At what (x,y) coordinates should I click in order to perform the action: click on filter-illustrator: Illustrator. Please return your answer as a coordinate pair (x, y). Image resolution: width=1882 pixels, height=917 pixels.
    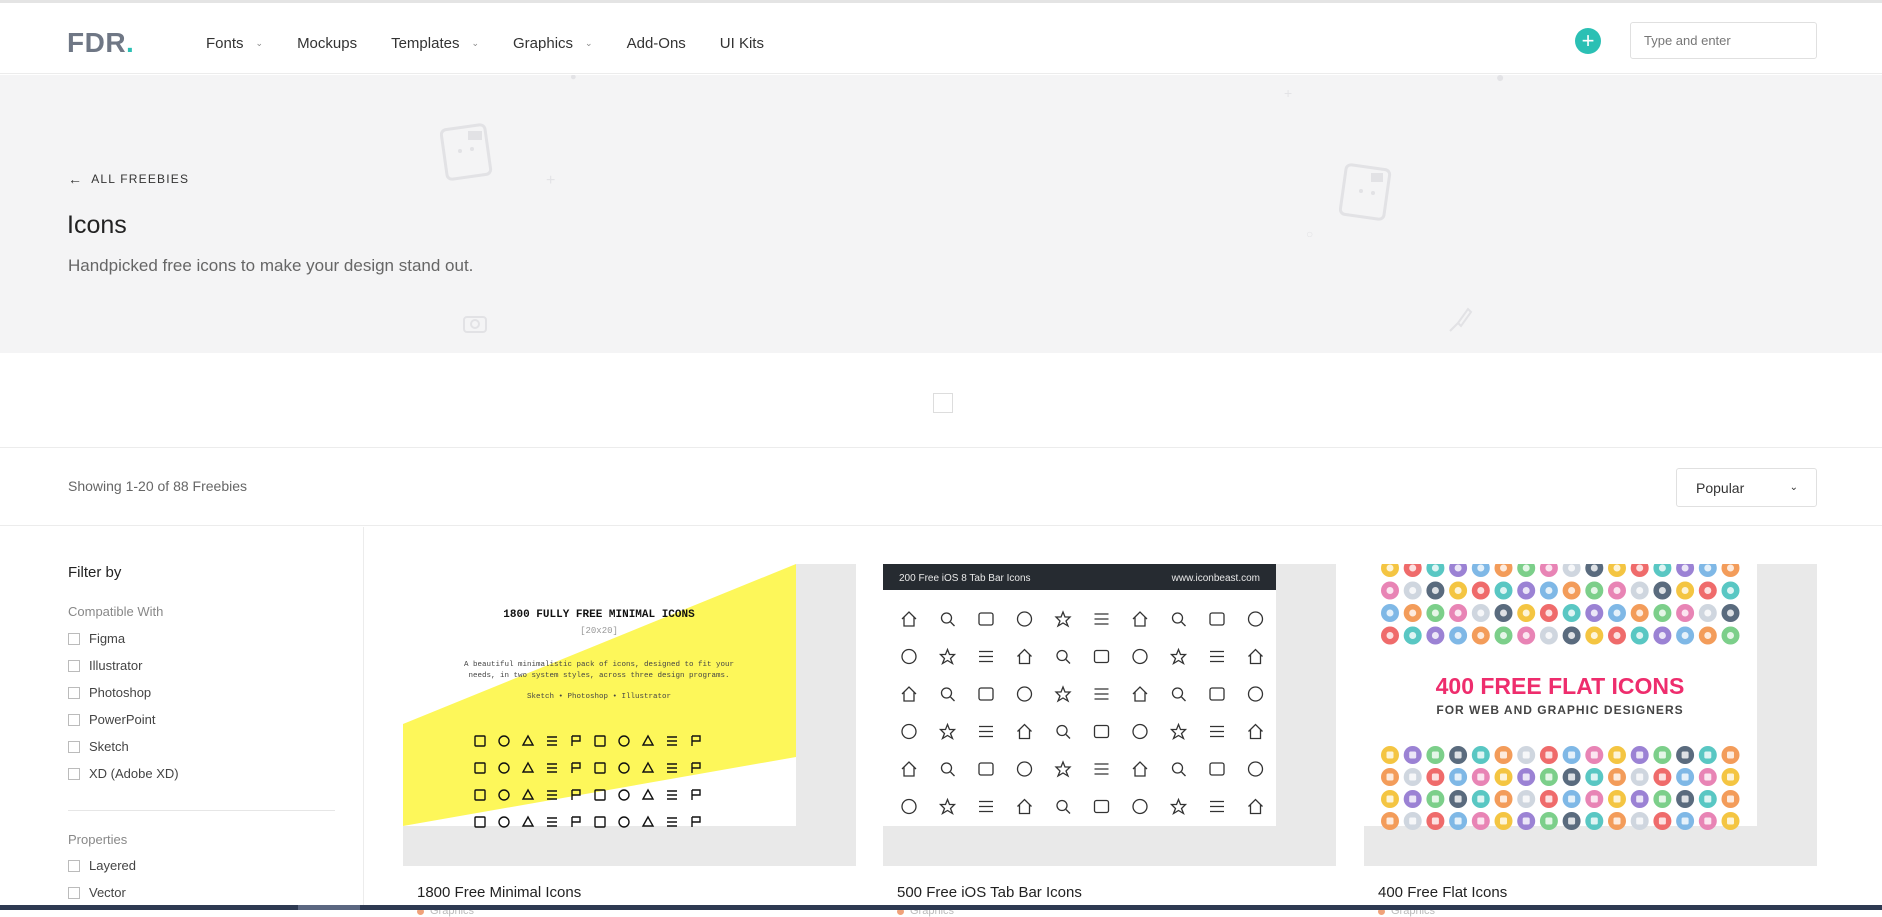
    Looking at the image, I should click on (105, 665).